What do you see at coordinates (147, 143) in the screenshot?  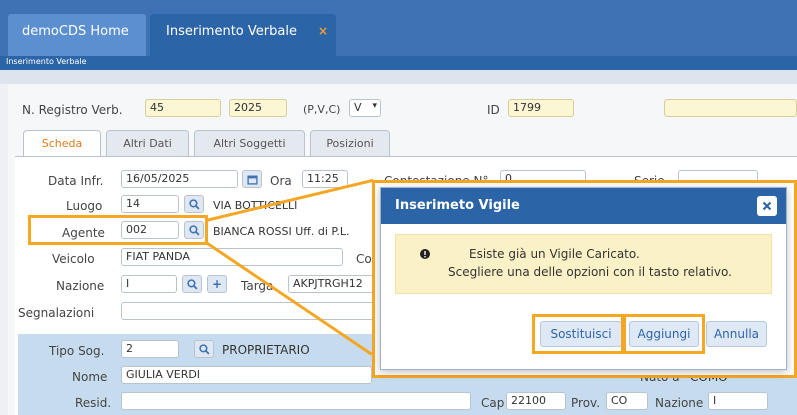 I see `tab-altri-dati: Altri Dati` at bounding box center [147, 143].